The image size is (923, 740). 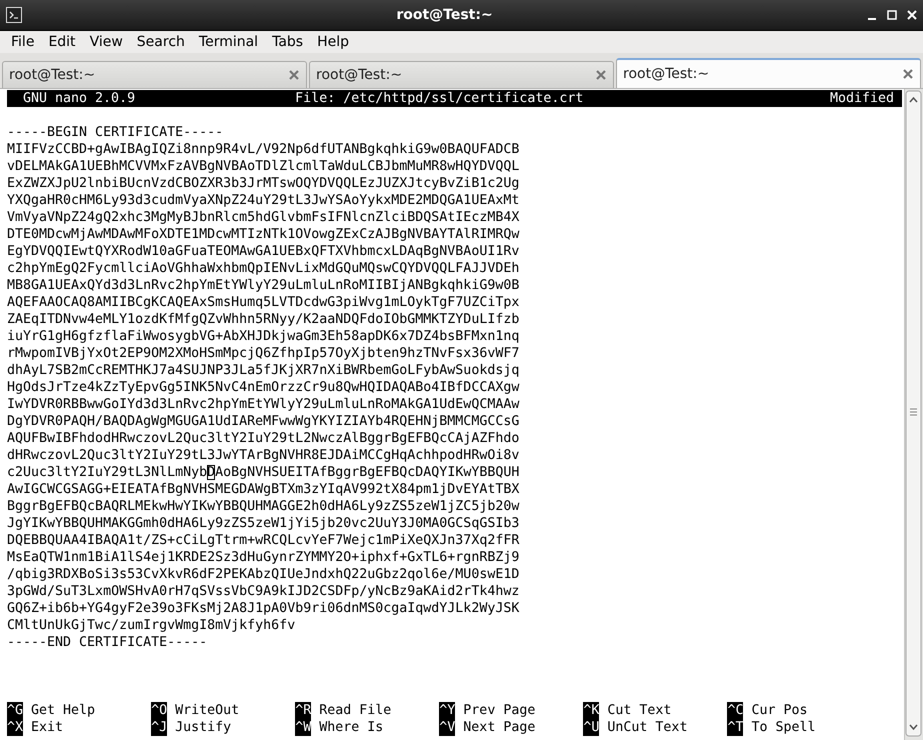 What do you see at coordinates (447, 727) in the screenshot?
I see `shortcut-key: ^V` at bounding box center [447, 727].